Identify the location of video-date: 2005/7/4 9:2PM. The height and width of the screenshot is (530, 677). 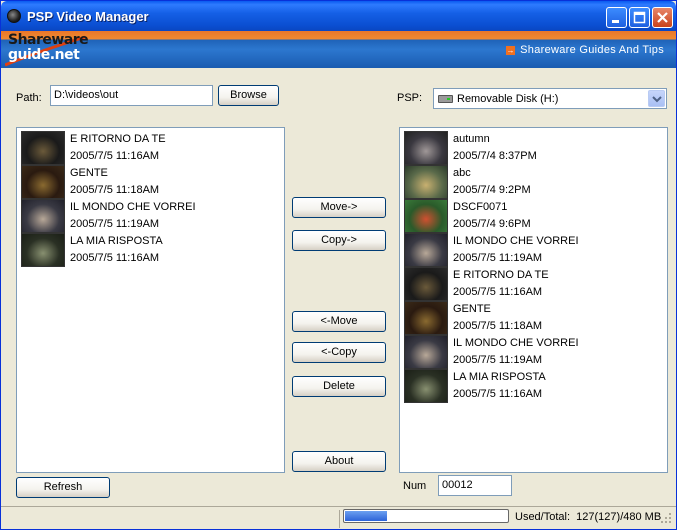
(492, 190).